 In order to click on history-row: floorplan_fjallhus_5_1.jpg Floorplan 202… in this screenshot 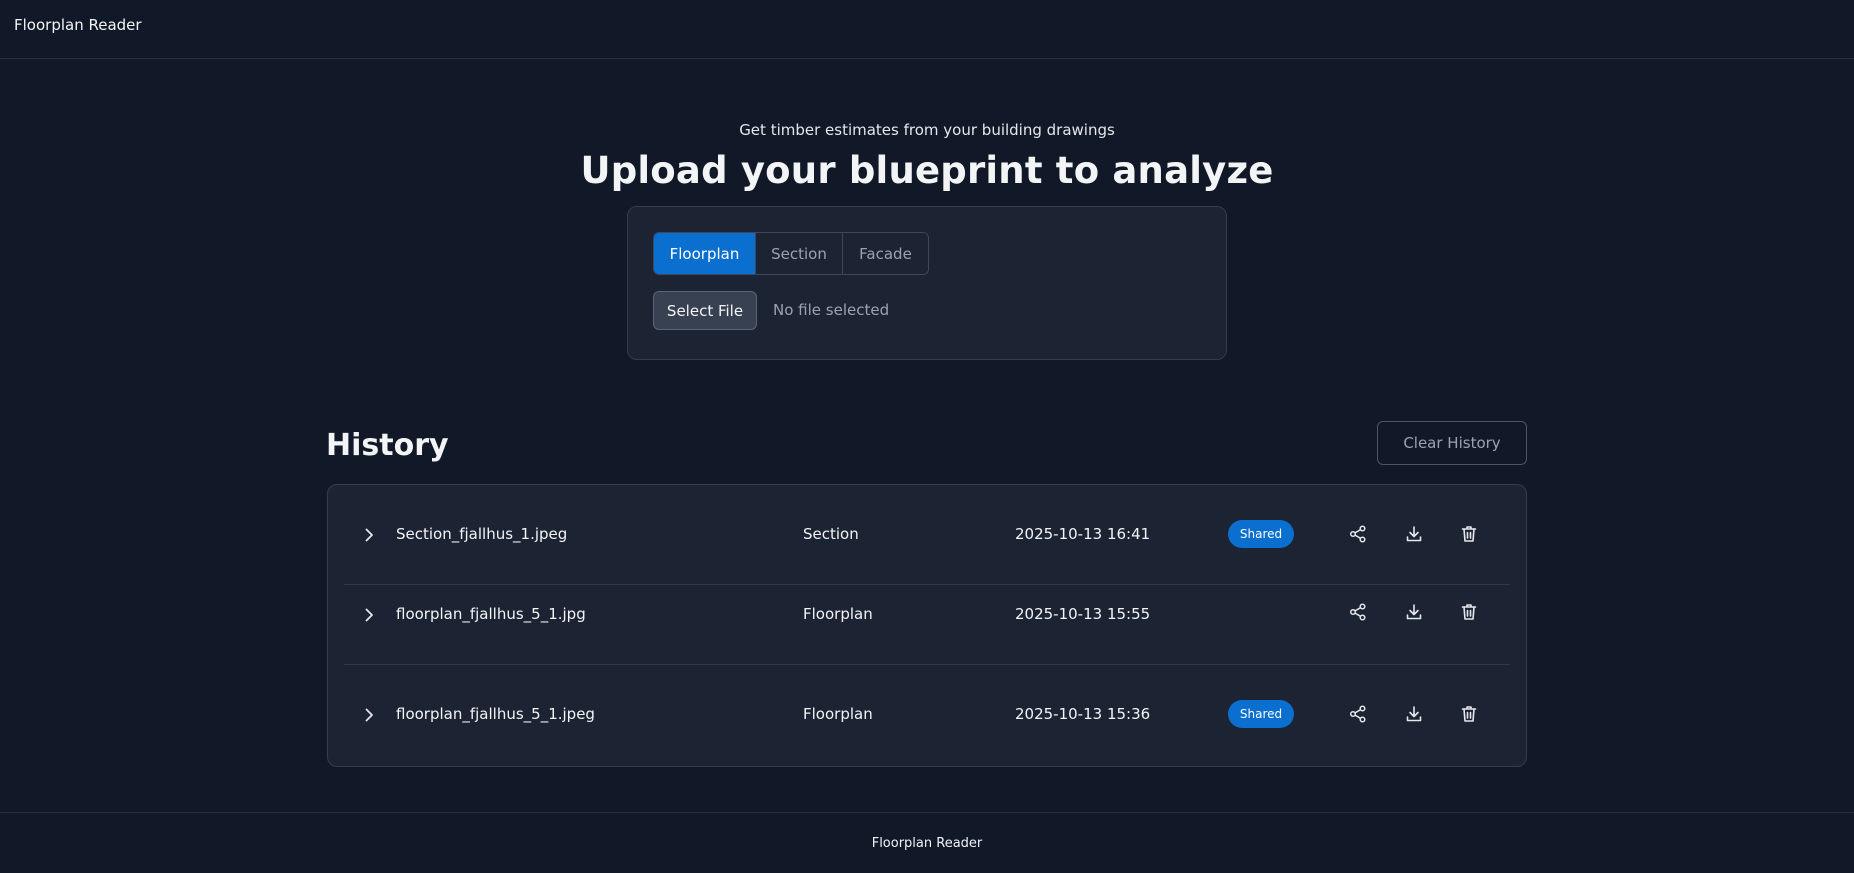, I will do `click(927, 625)`.